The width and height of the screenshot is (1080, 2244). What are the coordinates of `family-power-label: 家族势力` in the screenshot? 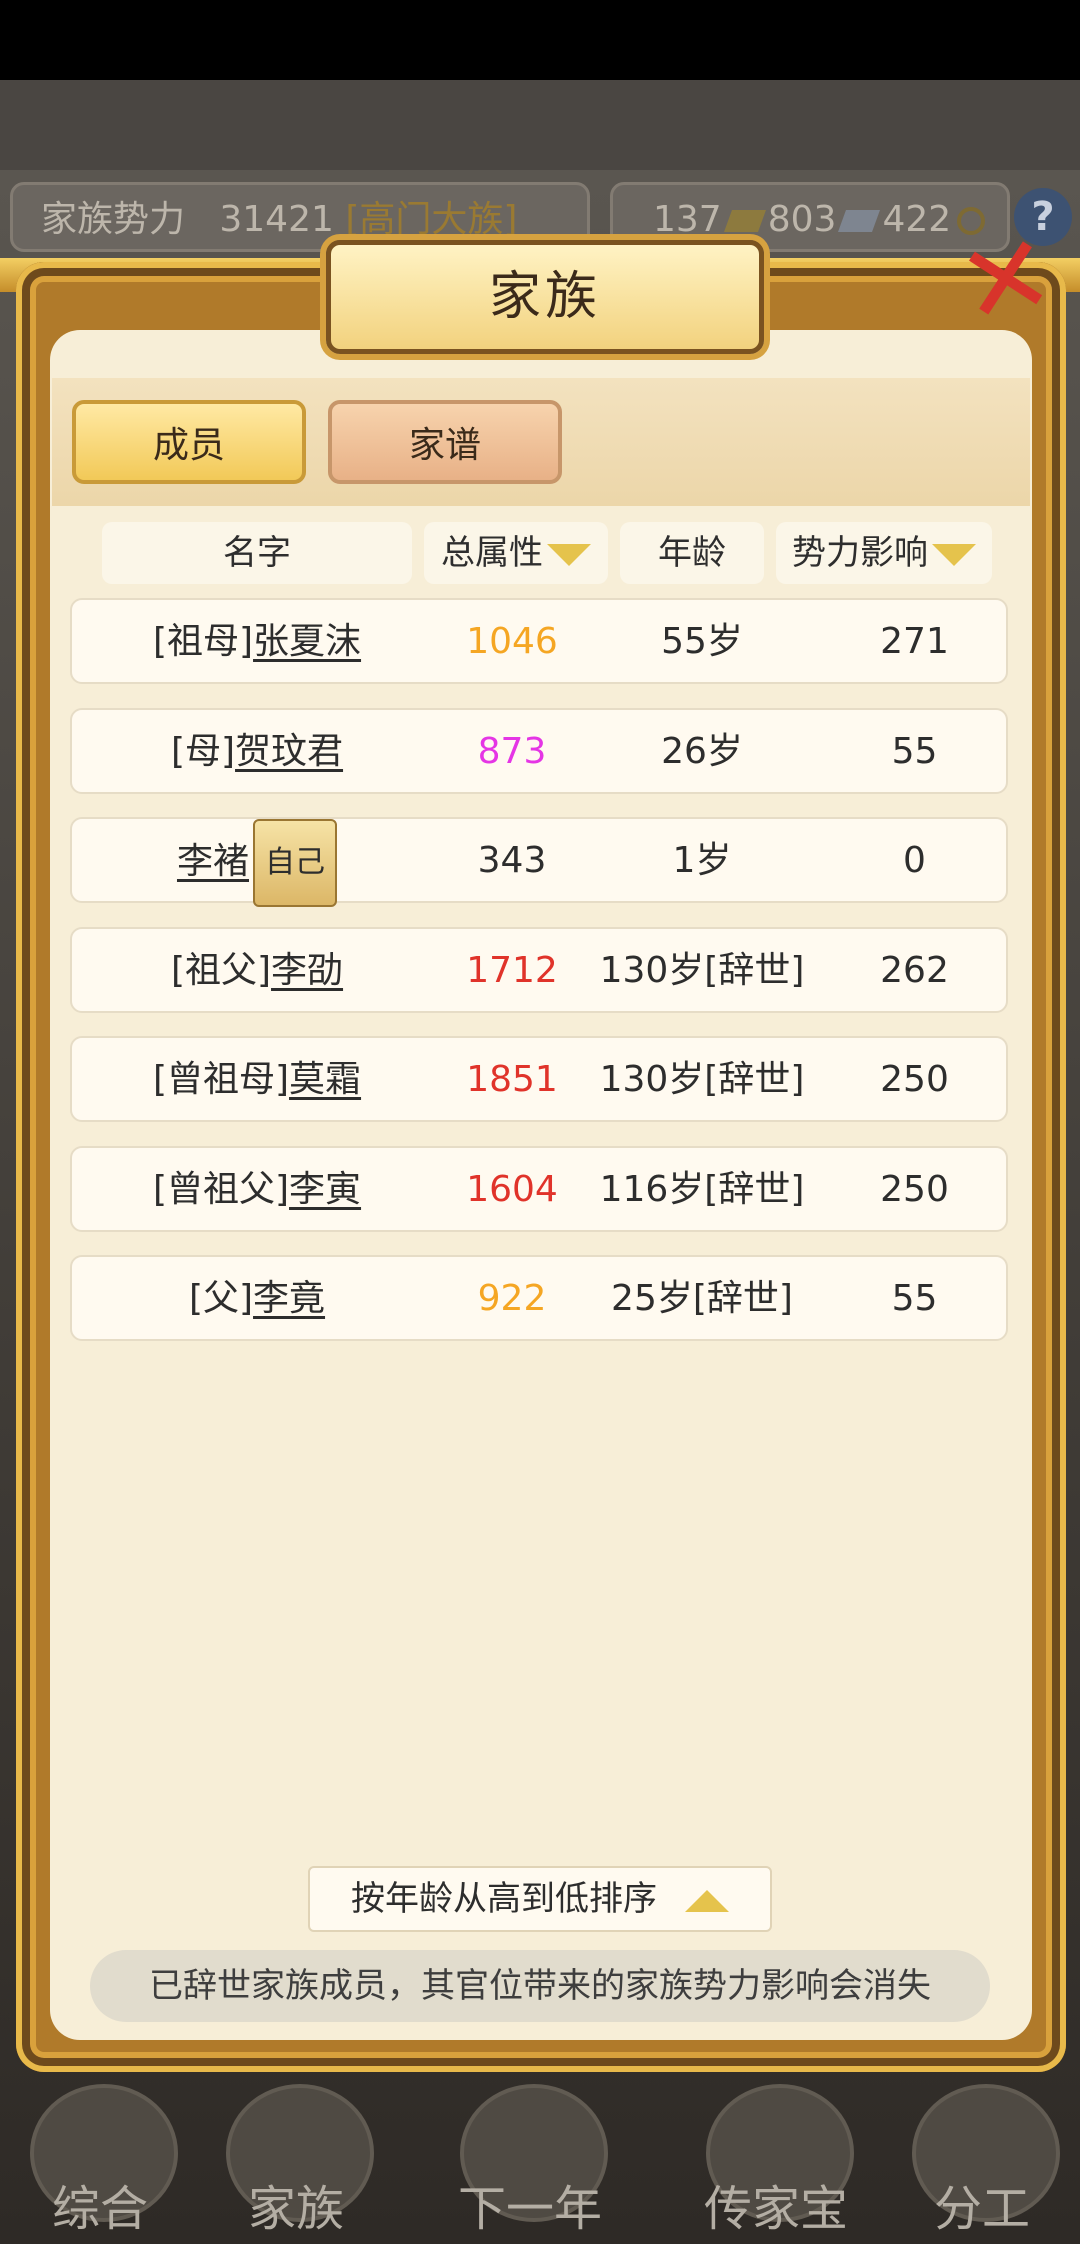 It's located at (113, 219).